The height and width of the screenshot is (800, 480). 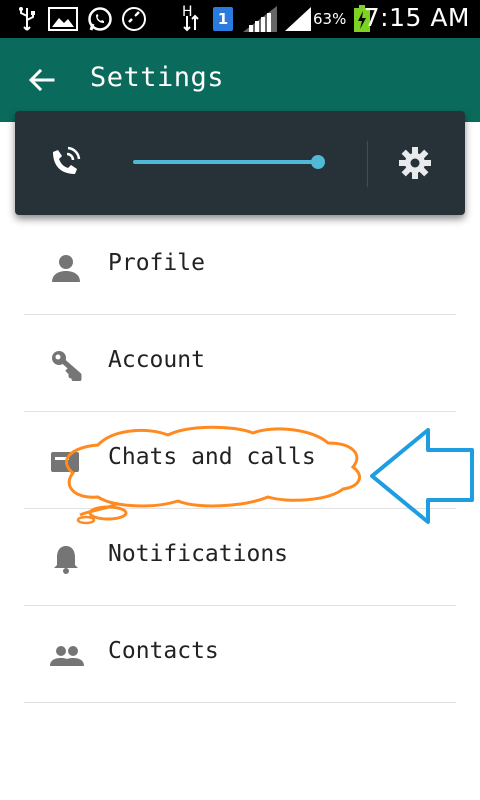 I want to click on settings-item-account: Account, so click(x=240, y=363).